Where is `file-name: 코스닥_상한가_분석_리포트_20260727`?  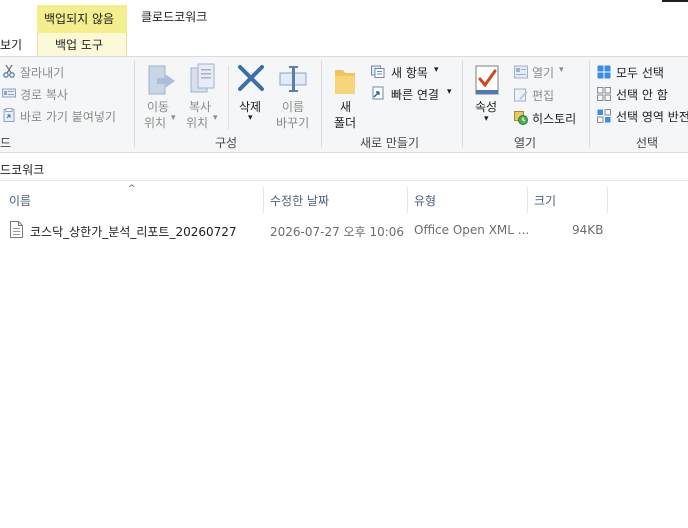
file-name: 코스닥_상한가_분석_리포트_20260727 is located at coordinates (133, 231).